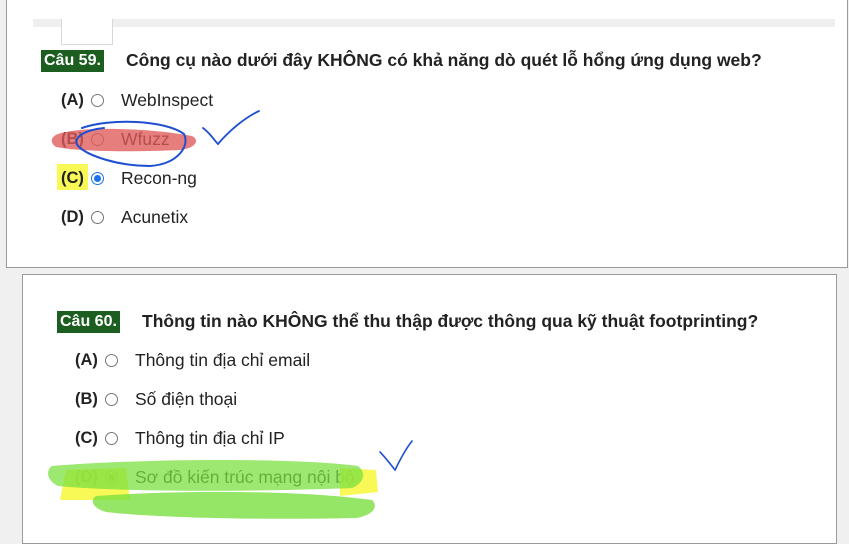 The image size is (849, 544). I want to click on option-label: Acunetix, so click(155, 216).